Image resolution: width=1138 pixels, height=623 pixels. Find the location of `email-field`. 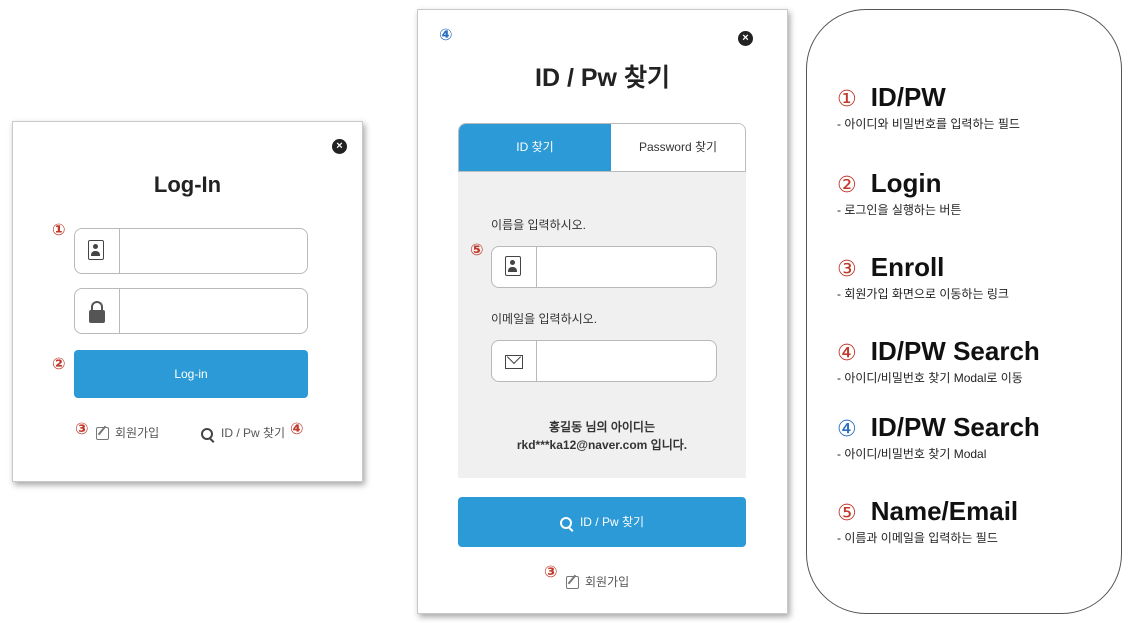

email-field is located at coordinates (604, 361).